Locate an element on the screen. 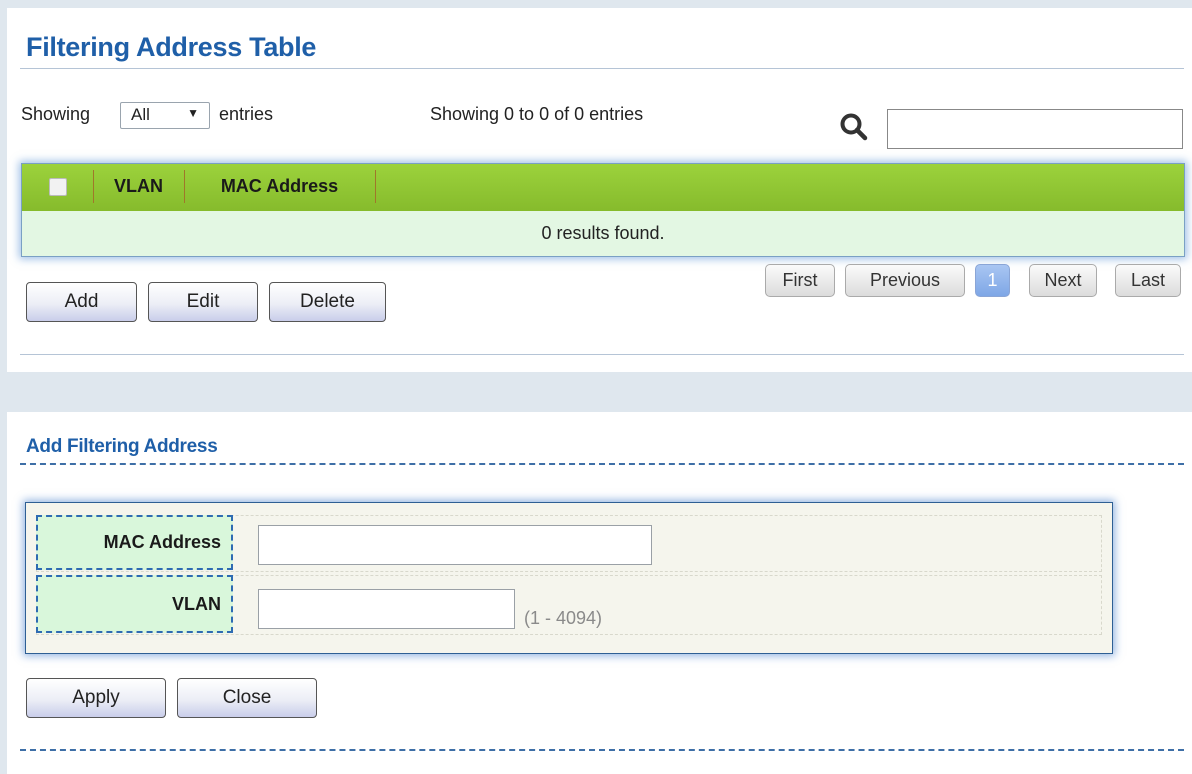 This screenshot has width=1192, height=774. apply-button: Apply is located at coordinates (96, 698).